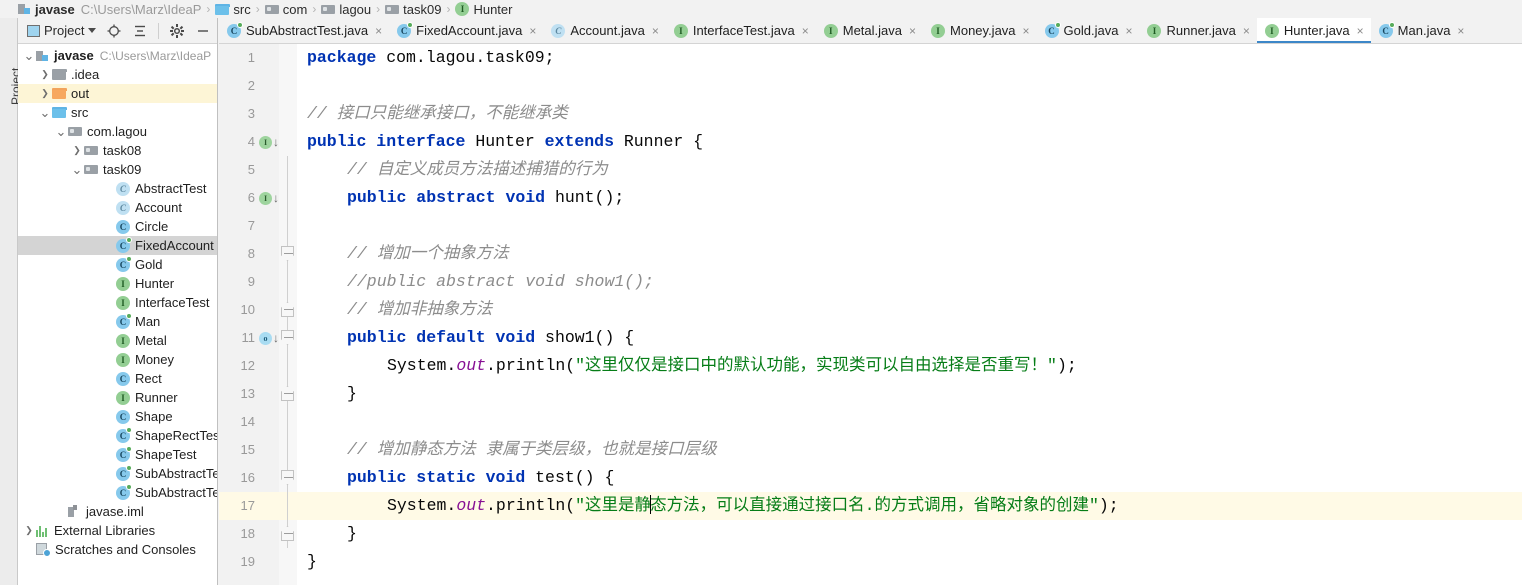 The width and height of the screenshot is (1522, 585). Describe the element at coordinates (980, 30) in the screenshot. I see `editor-tab-money-java: I Money.java ×` at that location.